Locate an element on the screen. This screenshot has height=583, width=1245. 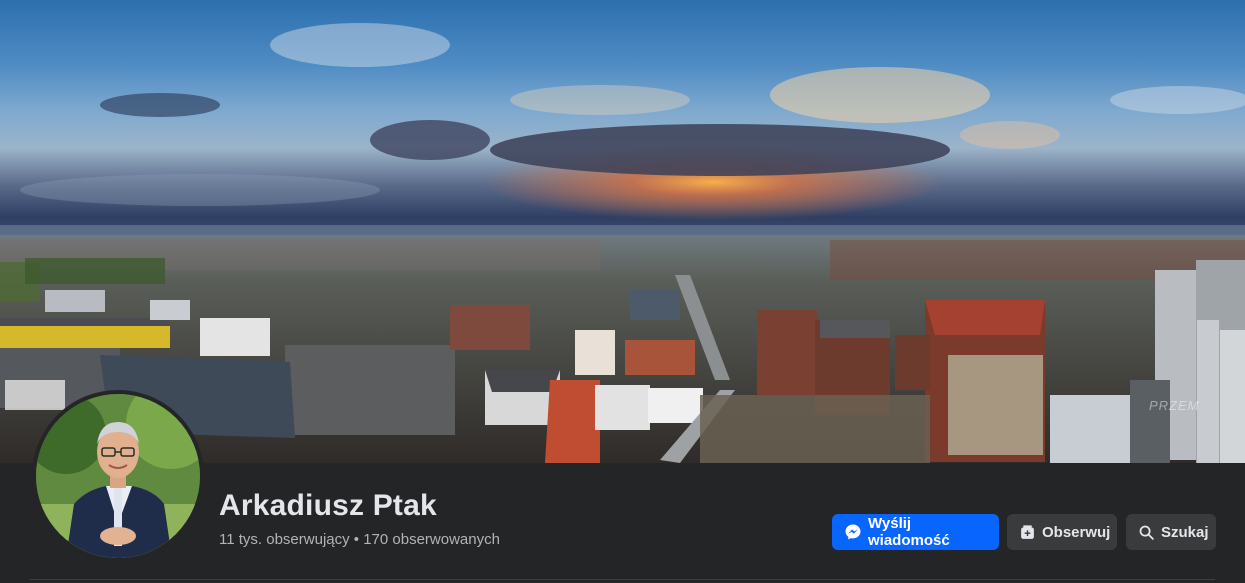
search-label: Szukaj is located at coordinates (1185, 532).